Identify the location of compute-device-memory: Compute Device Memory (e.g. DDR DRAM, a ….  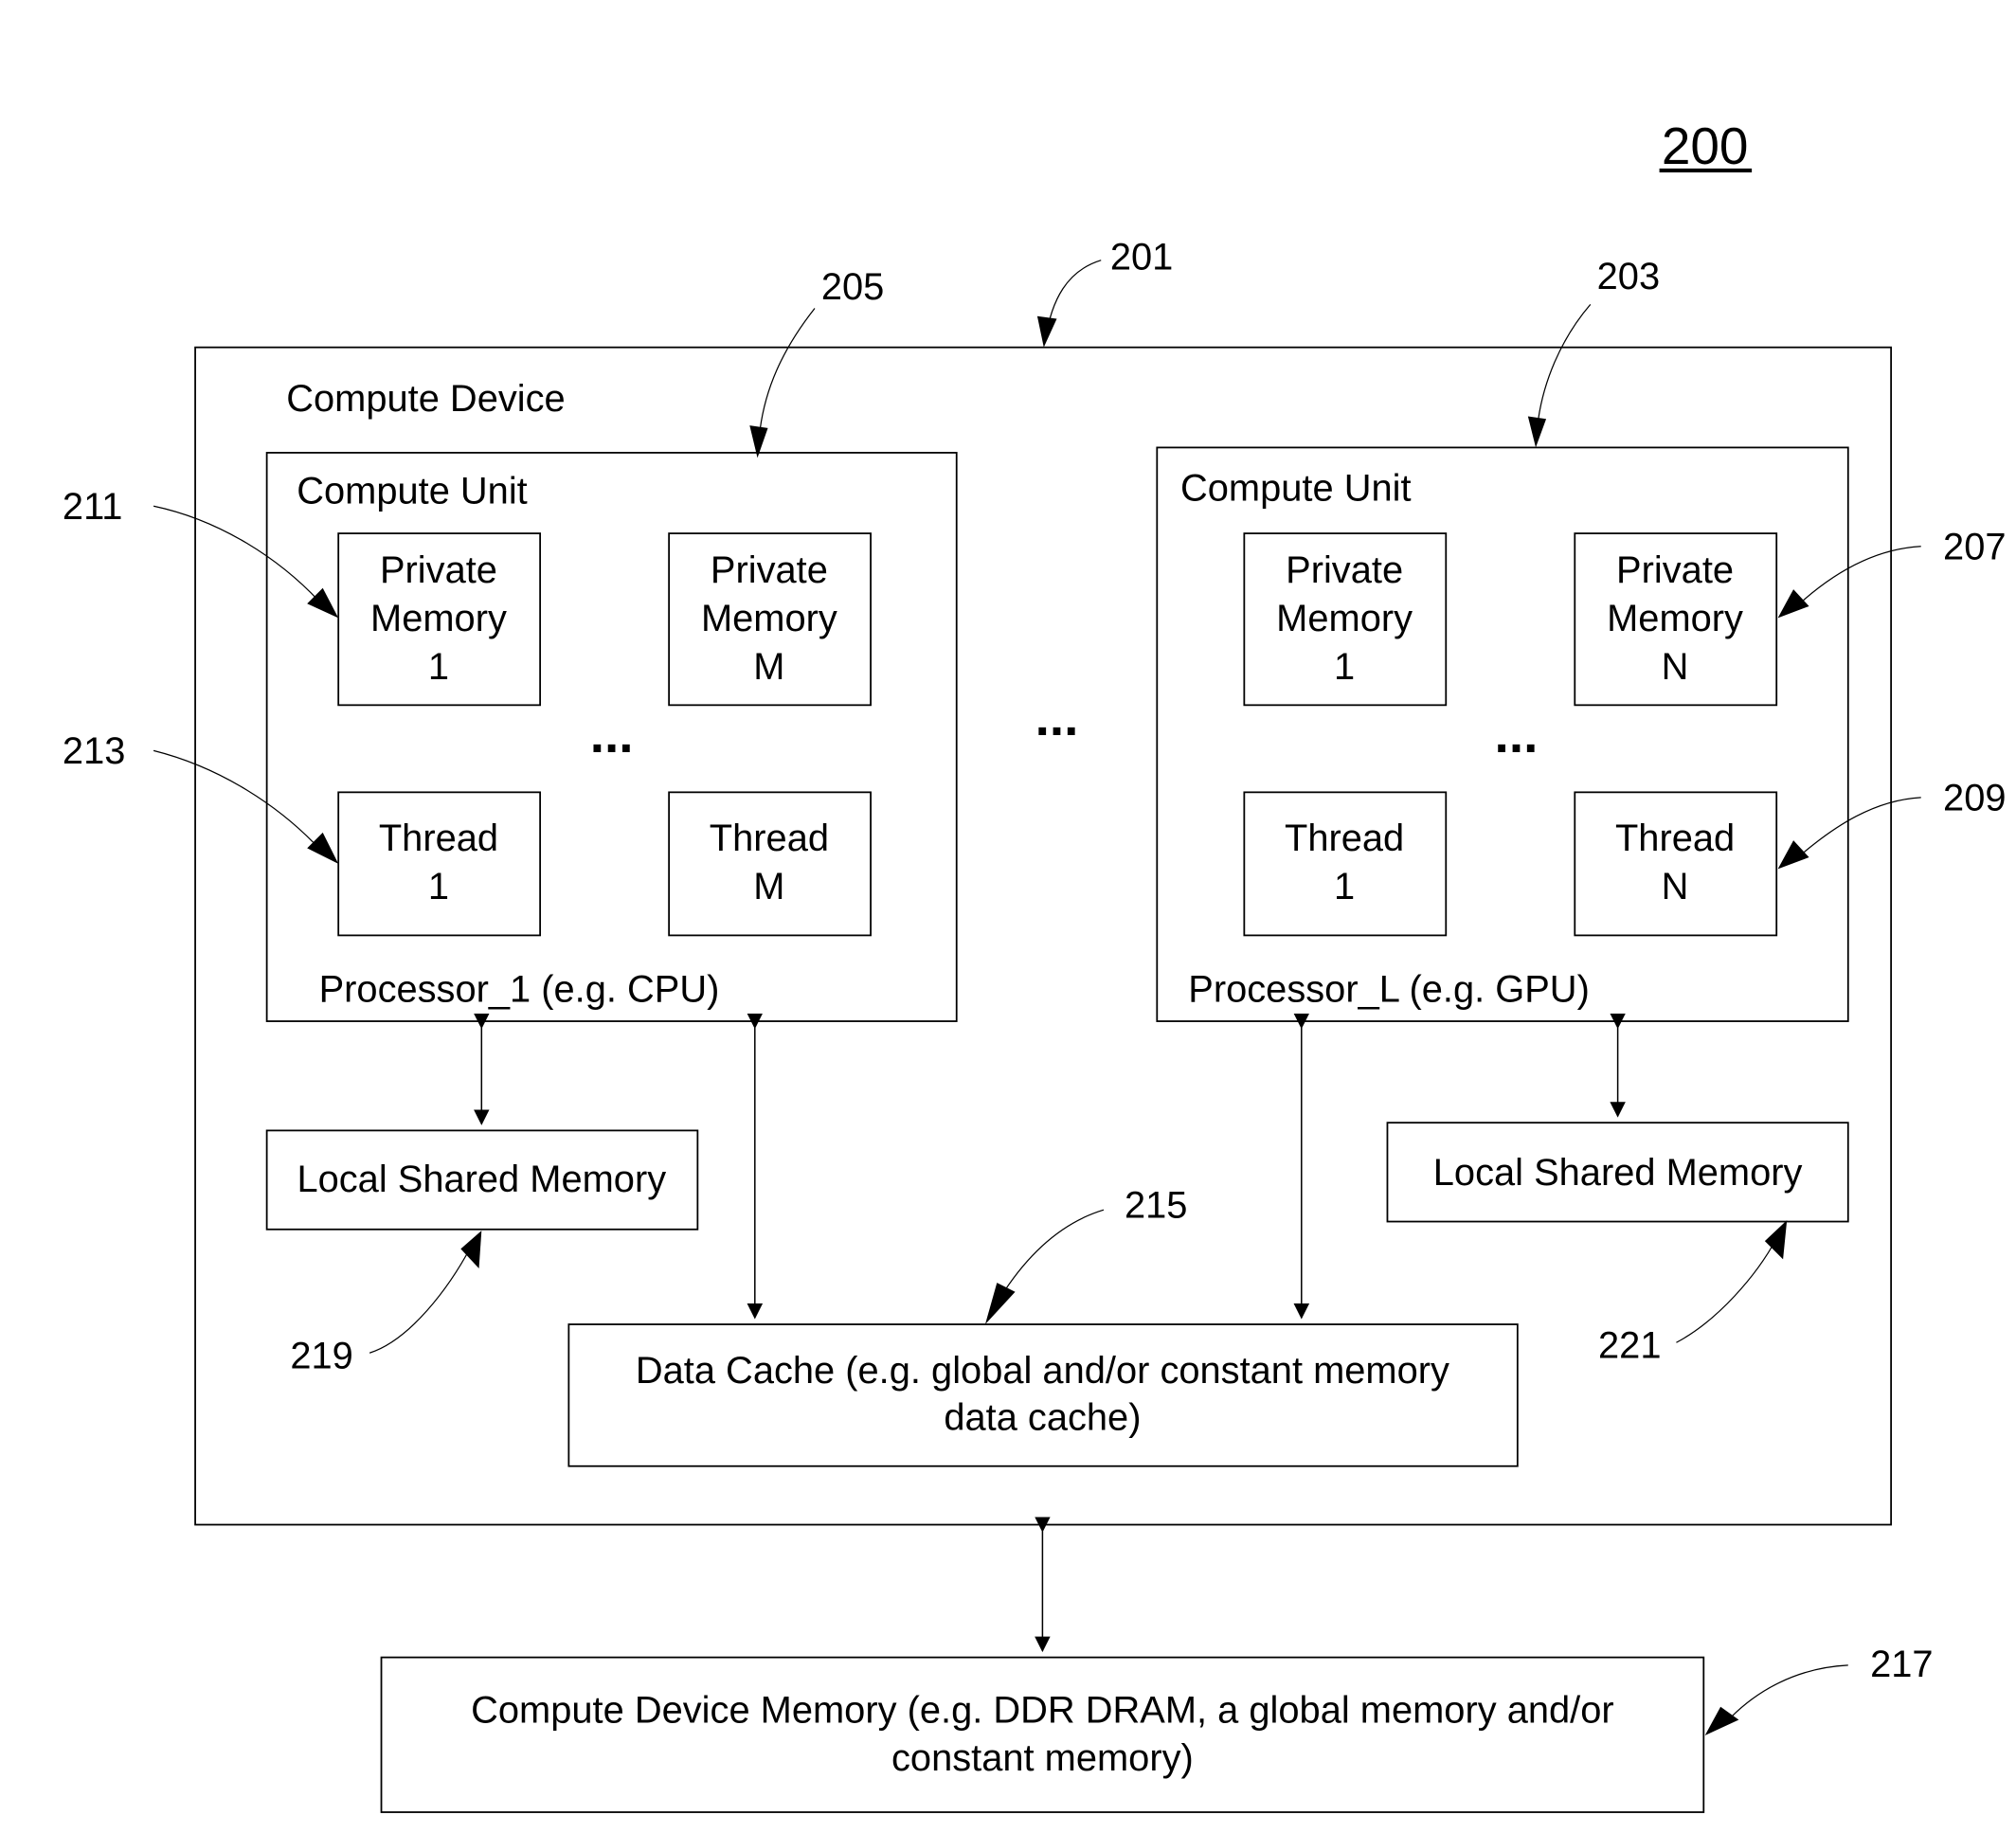
(1042, 1734).